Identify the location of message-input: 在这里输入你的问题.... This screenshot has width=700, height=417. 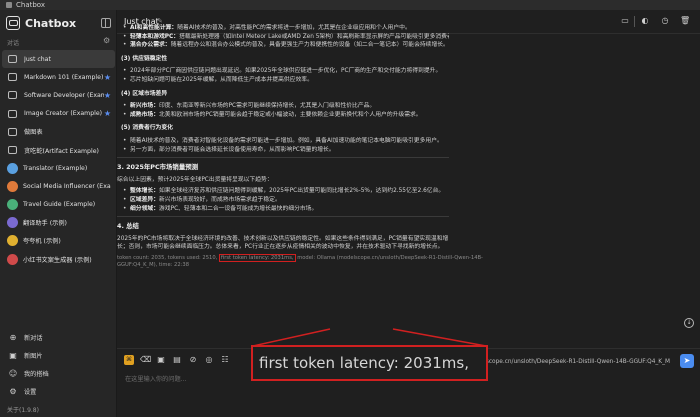
(156, 378).